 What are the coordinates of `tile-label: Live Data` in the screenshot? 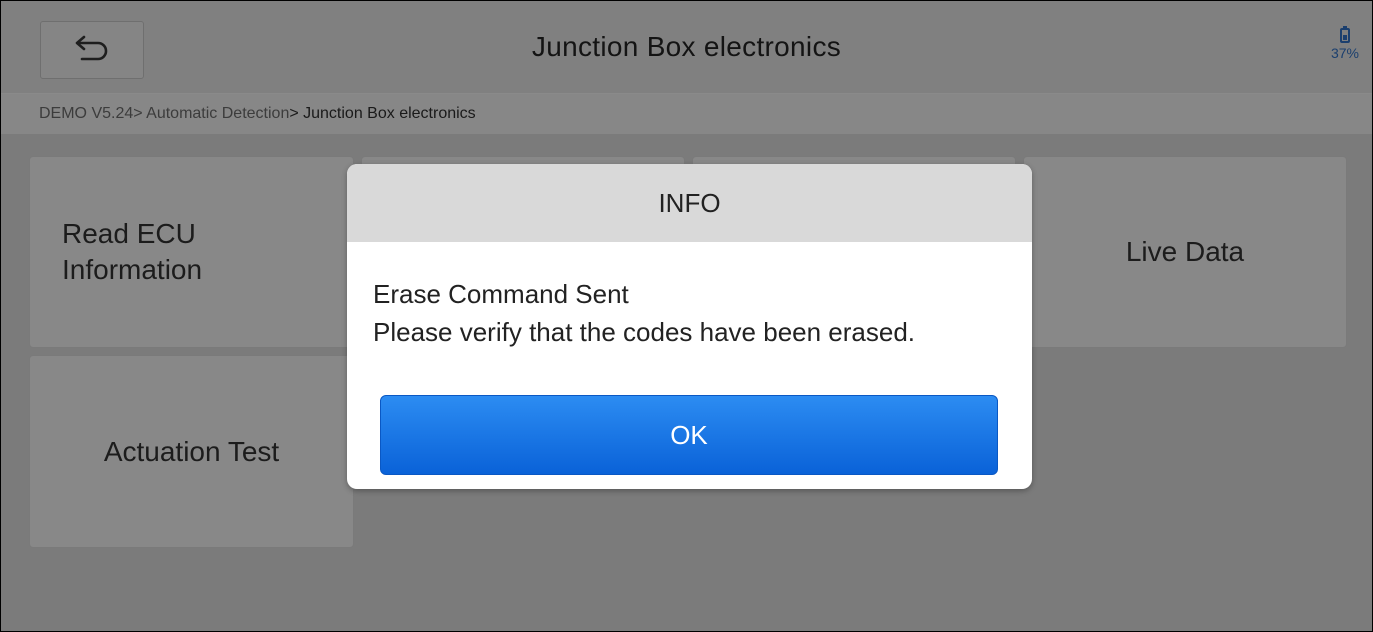 It's located at (1185, 251).